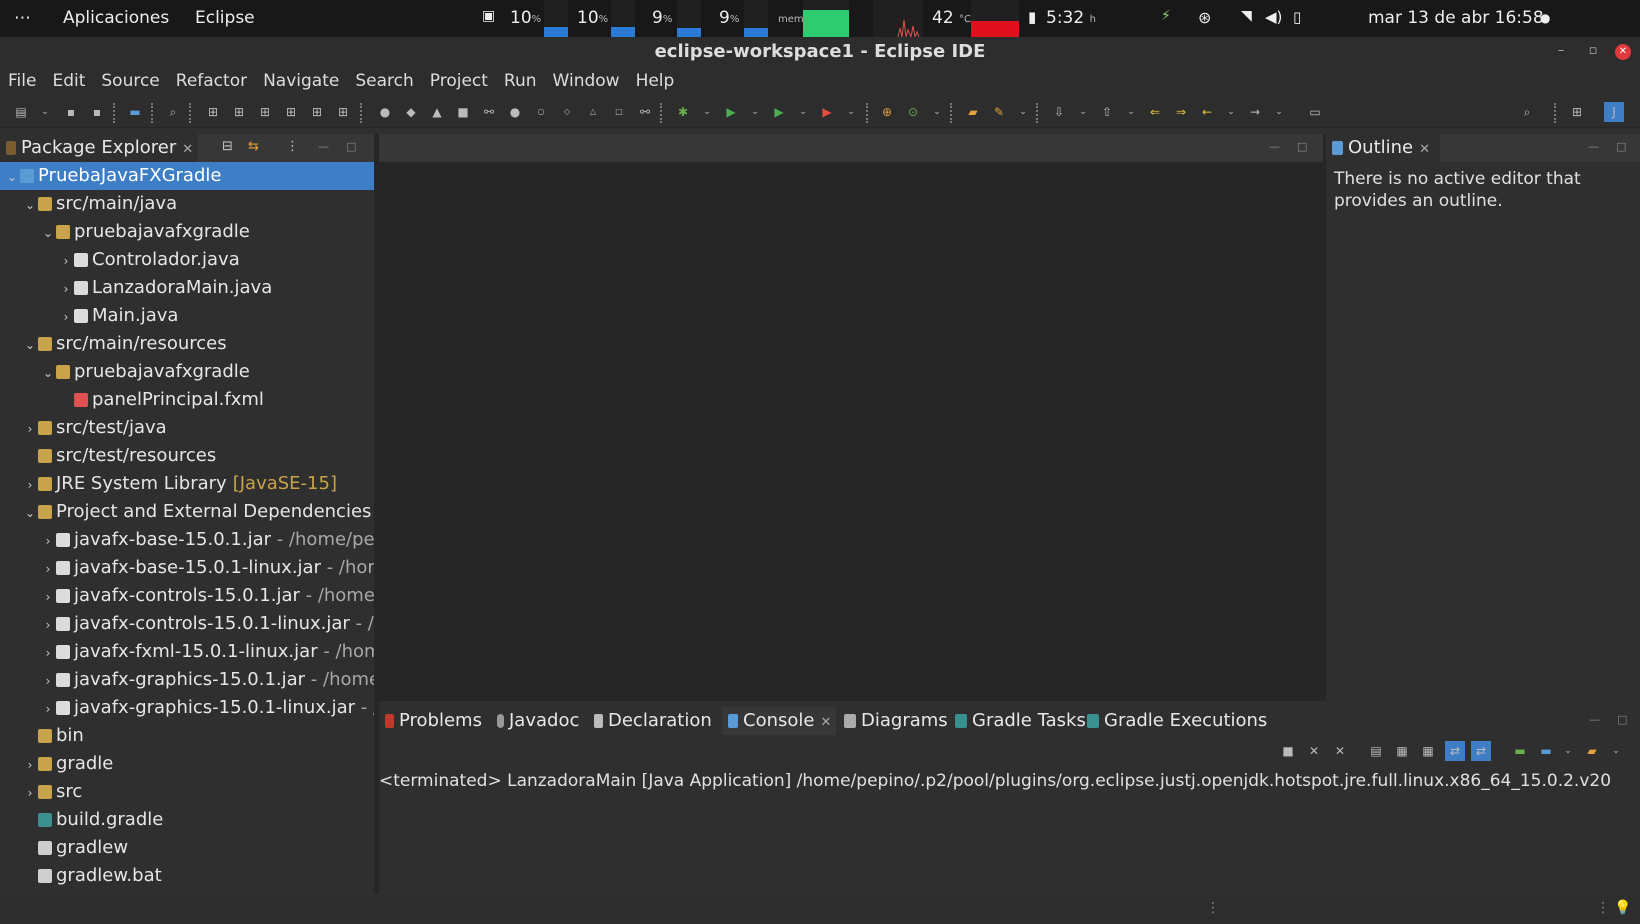 This screenshot has width=1640, height=924. What do you see at coordinates (1481, 751) in the screenshot?
I see `show-on-stderr-icon: ⇄` at bounding box center [1481, 751].